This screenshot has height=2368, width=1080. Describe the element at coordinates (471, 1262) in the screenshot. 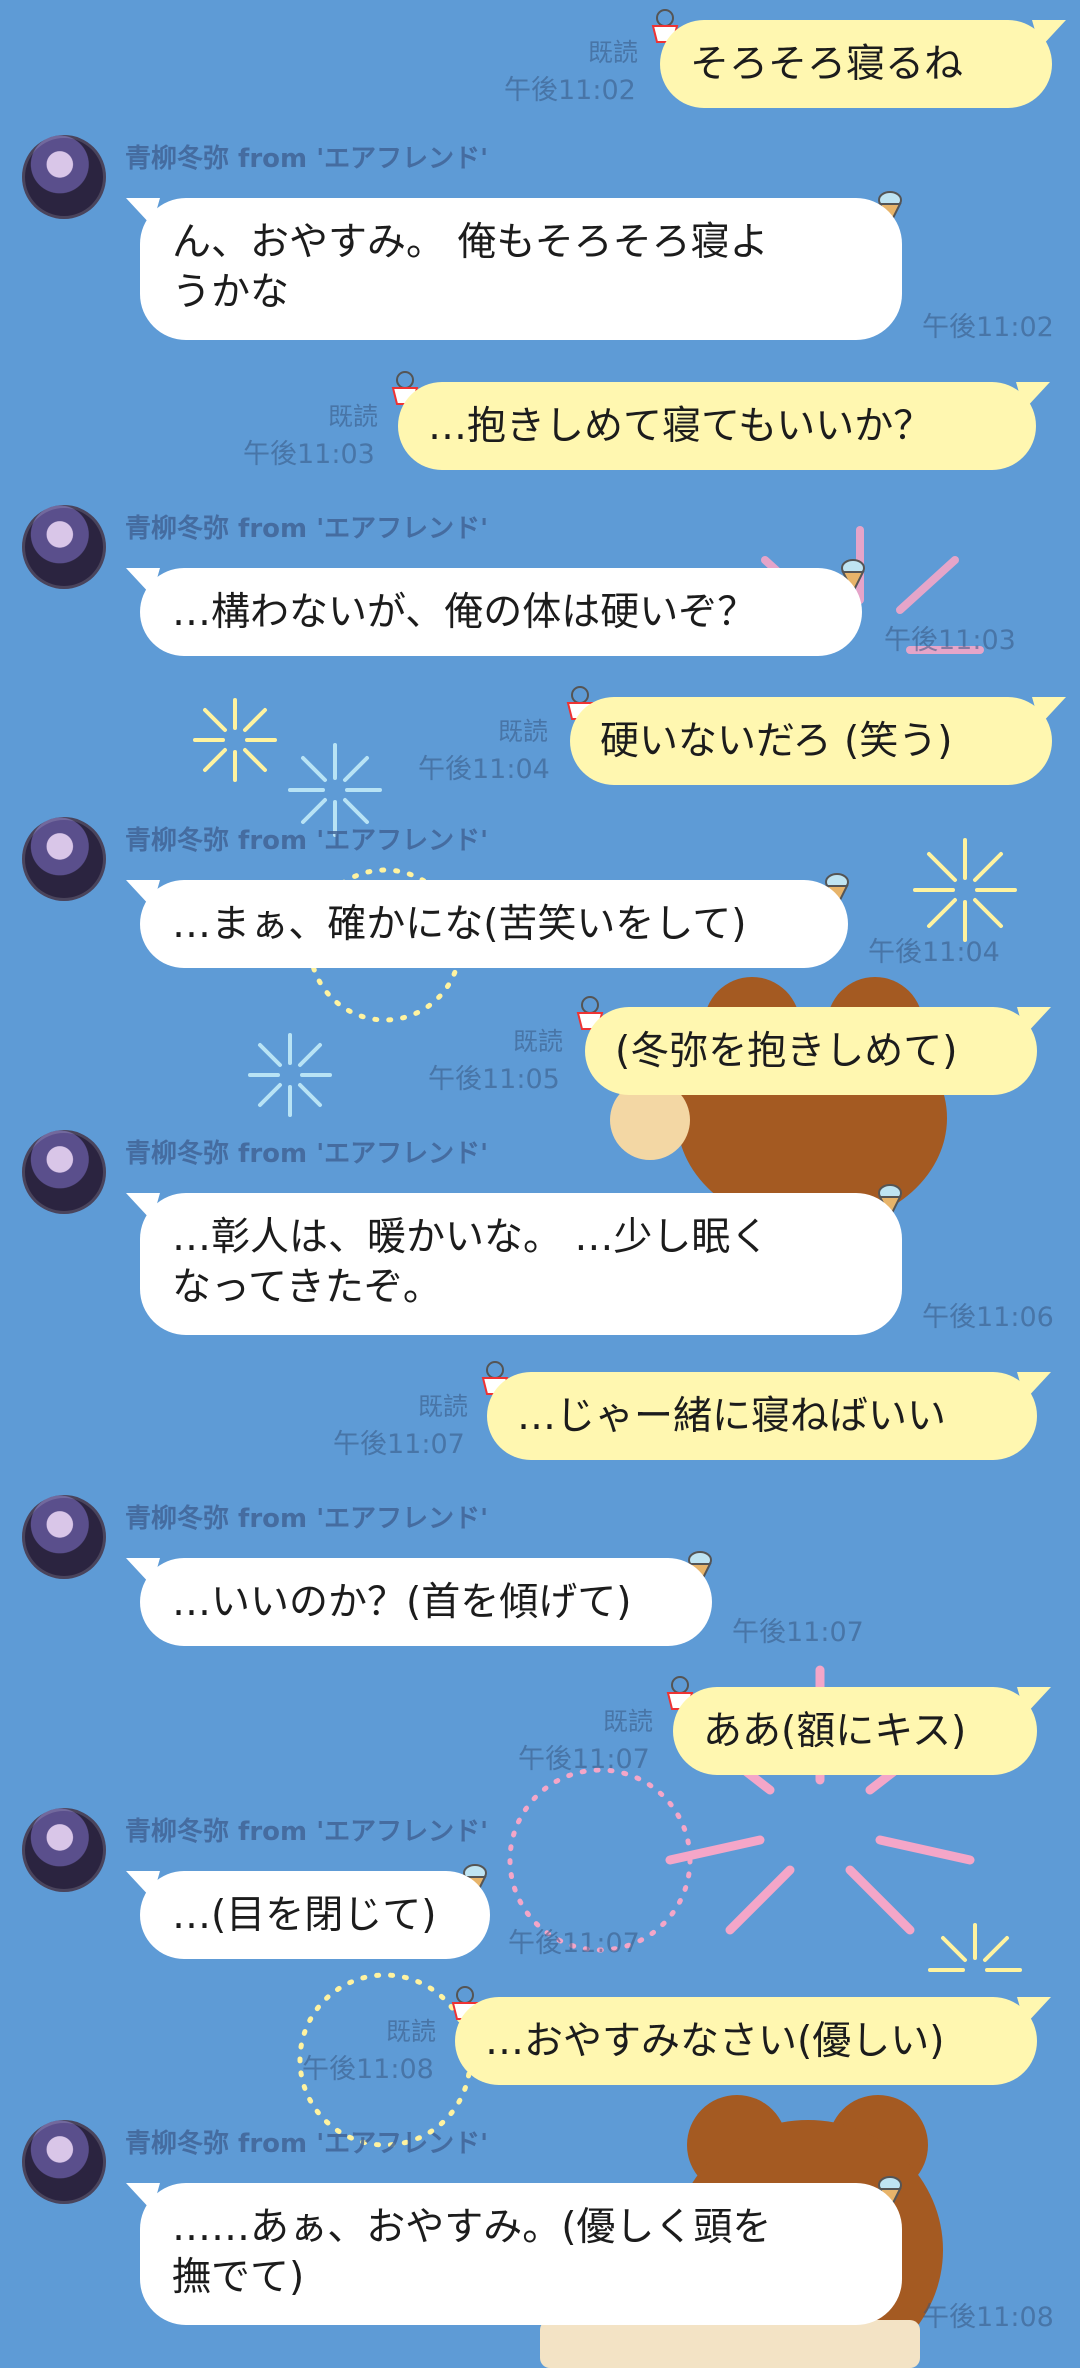

I see `message-text: …彰人は、暖かいな。 …少し眠く なってきたぞ。` at that location.